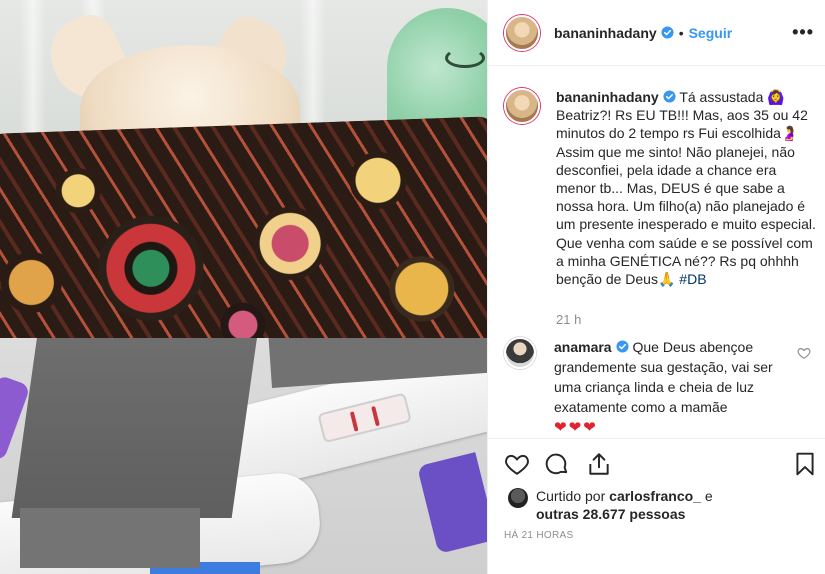 This screenshot has height=574, width=825. Describe the element at coordinates (805, 464) in the screenshot. I see `bookmark-icon` at that location.